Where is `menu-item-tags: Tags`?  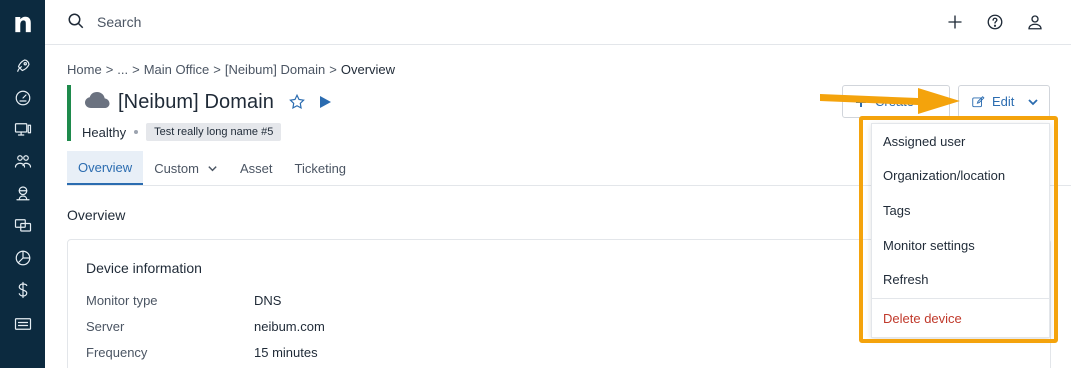 menu-item-tags: Tags is located at coordinates (960, 210).